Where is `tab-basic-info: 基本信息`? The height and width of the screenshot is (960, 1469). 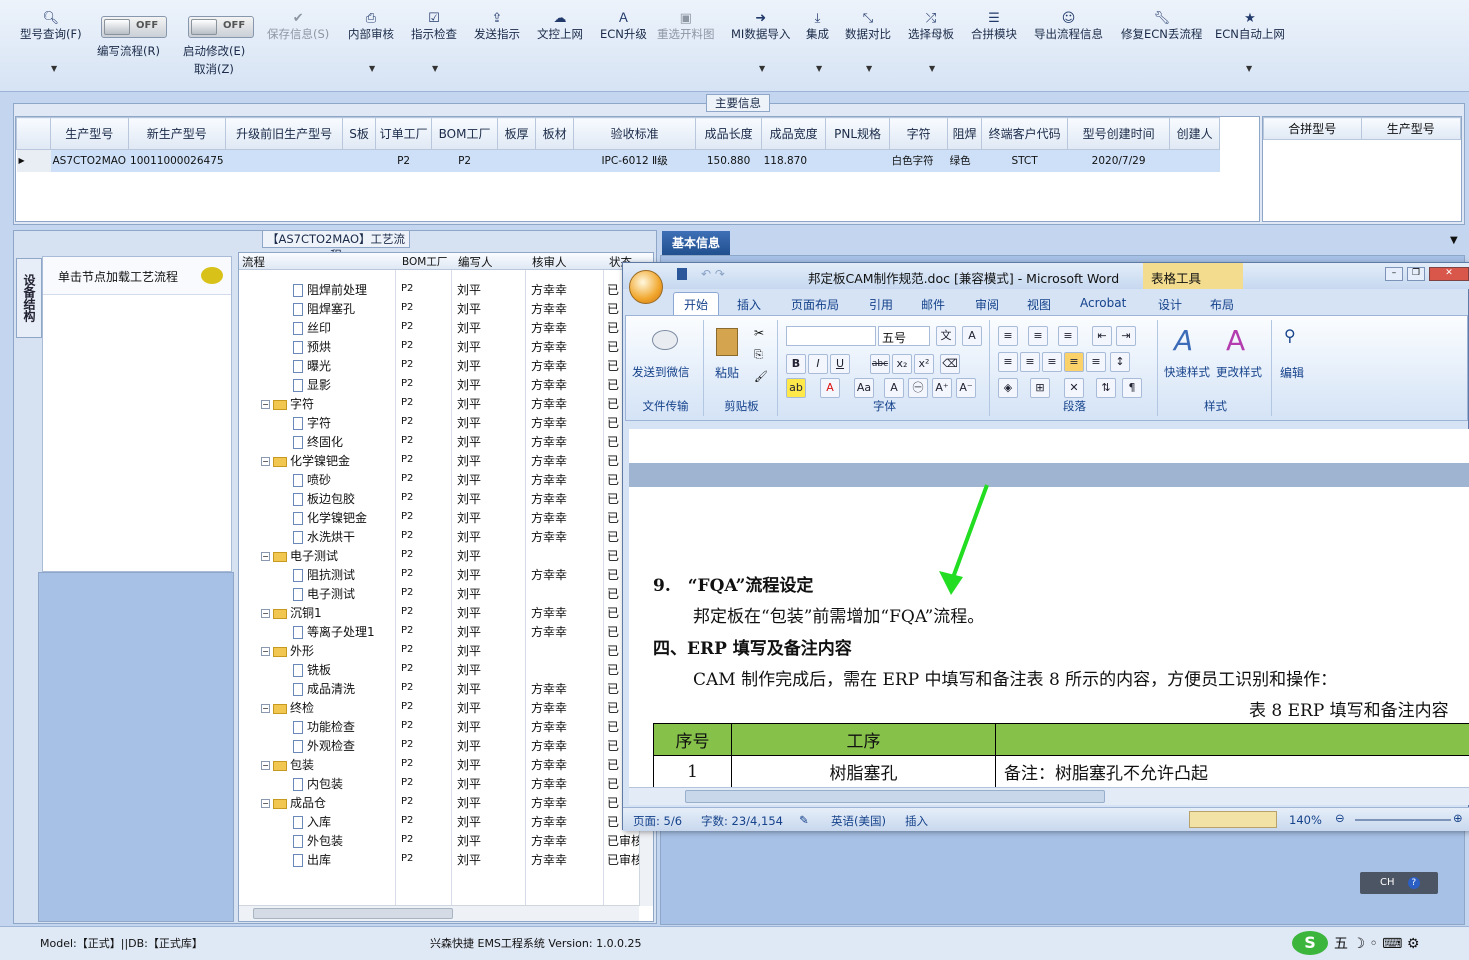
tab-basic-info: 基本信息 is located at coordinates (696, 243).